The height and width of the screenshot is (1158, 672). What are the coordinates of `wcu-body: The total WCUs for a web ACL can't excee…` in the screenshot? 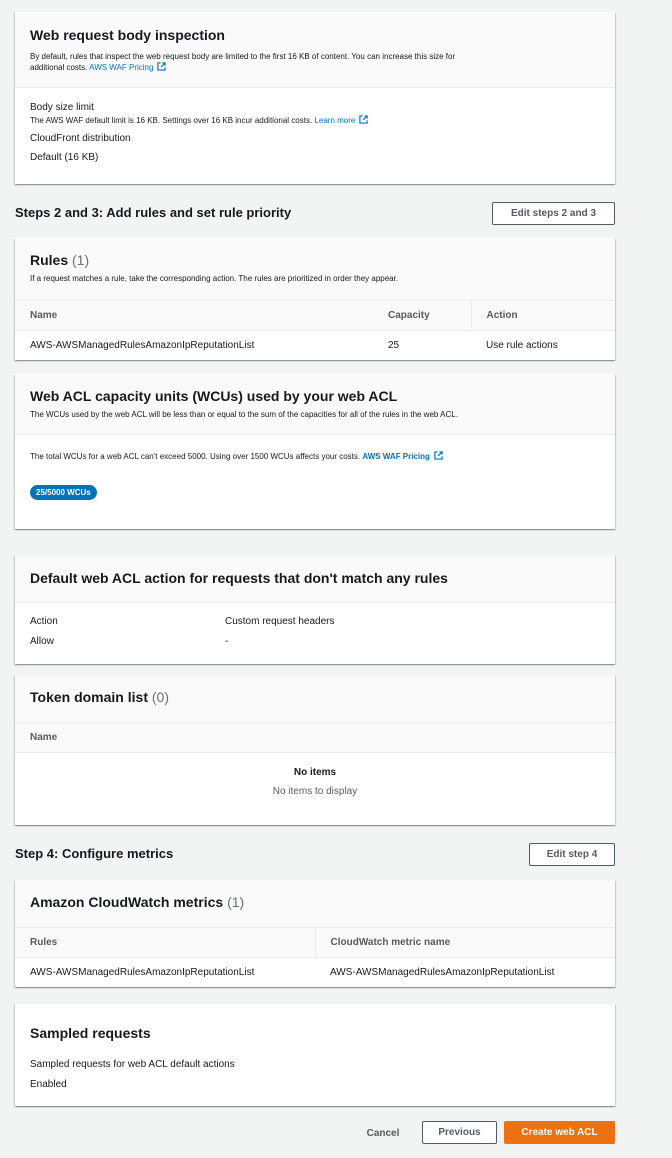 It's located at (315, 474).